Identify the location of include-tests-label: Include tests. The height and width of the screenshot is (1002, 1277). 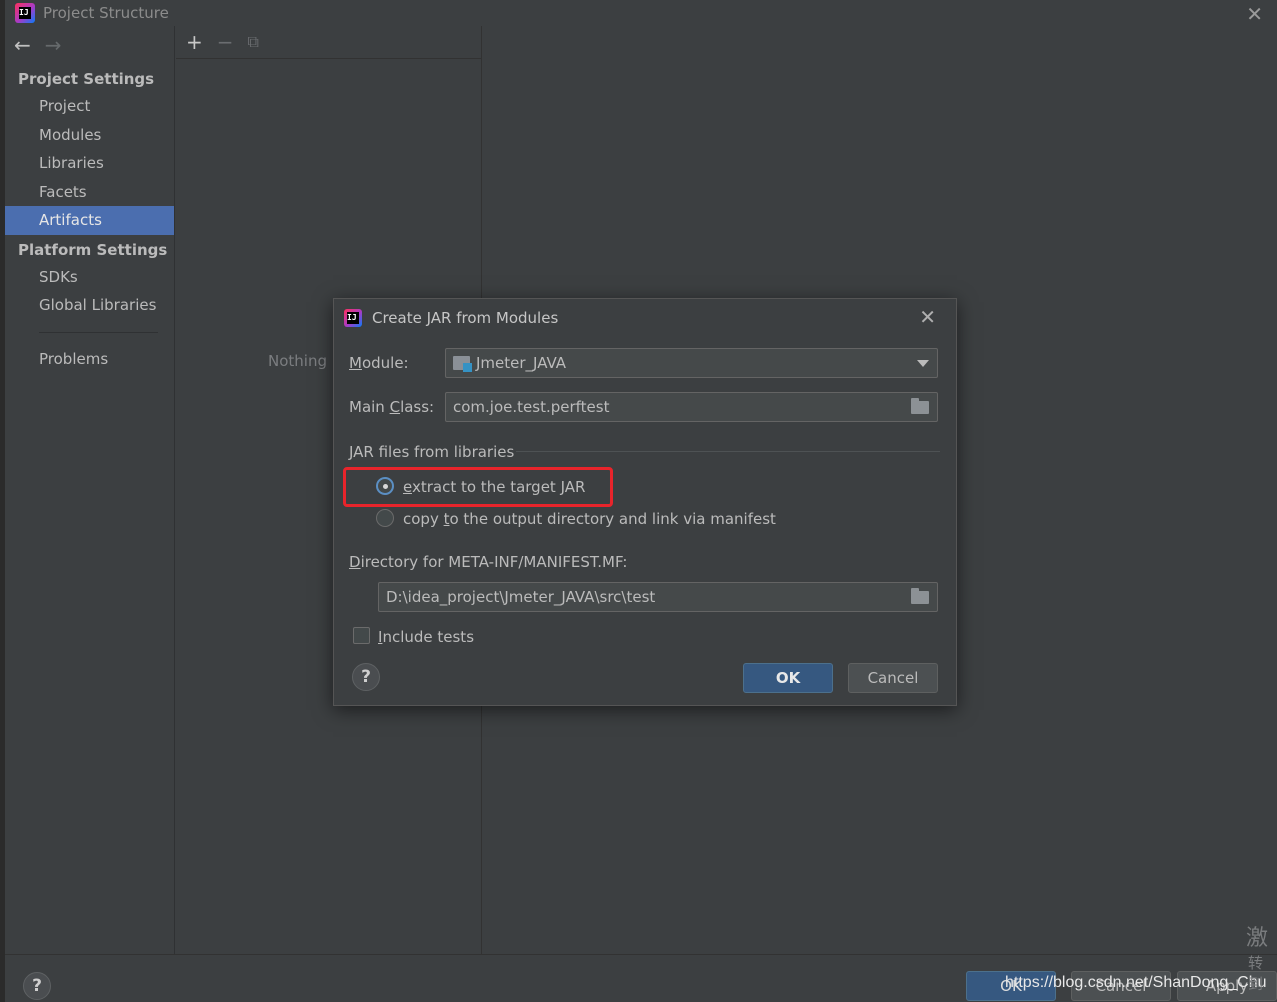
(426, 637).